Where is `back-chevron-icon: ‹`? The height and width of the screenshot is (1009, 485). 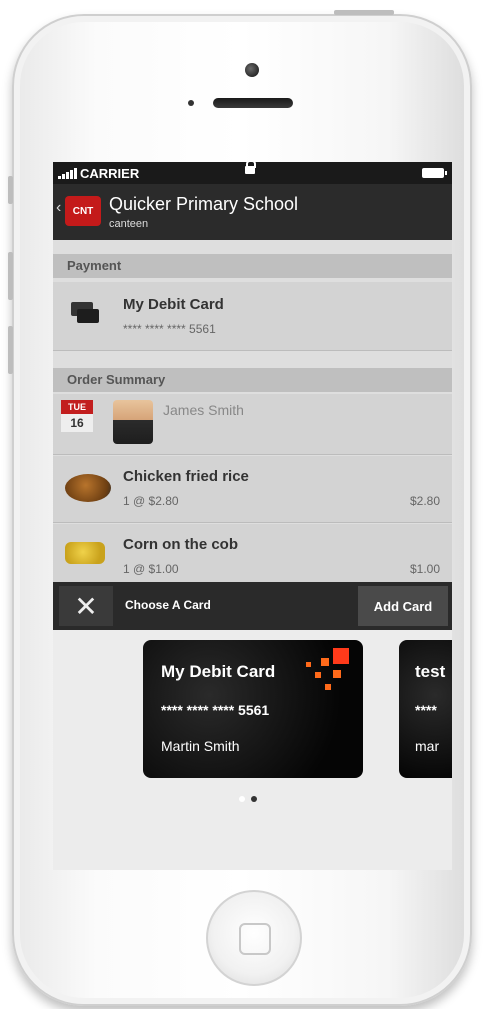
back-chevron-icon: ‹ is located at coordinates (58, 208).